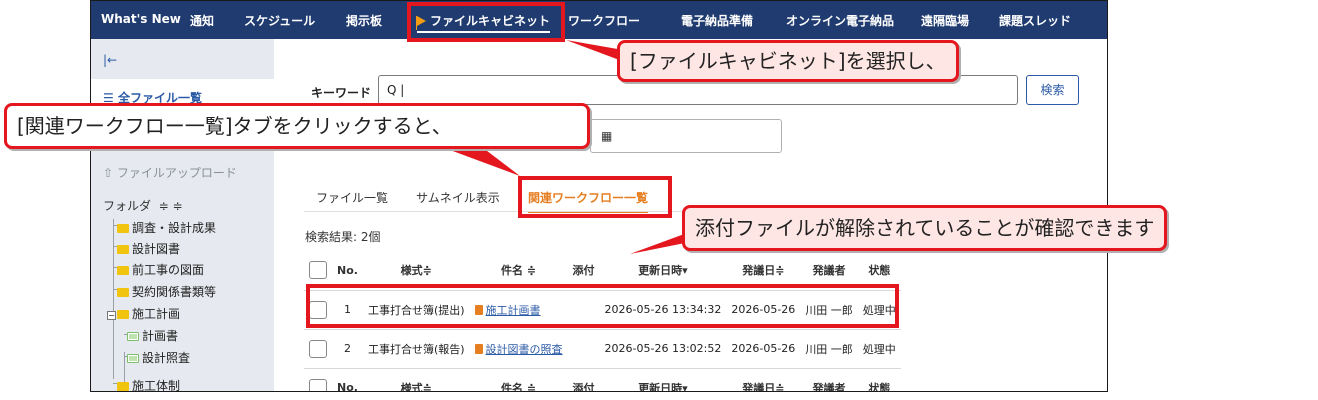  What do you see at coordinates (945, 20) in the screenshot?
I see `nav-remote-inspection: 遠隔臨場` at bounding box center [945, 20].